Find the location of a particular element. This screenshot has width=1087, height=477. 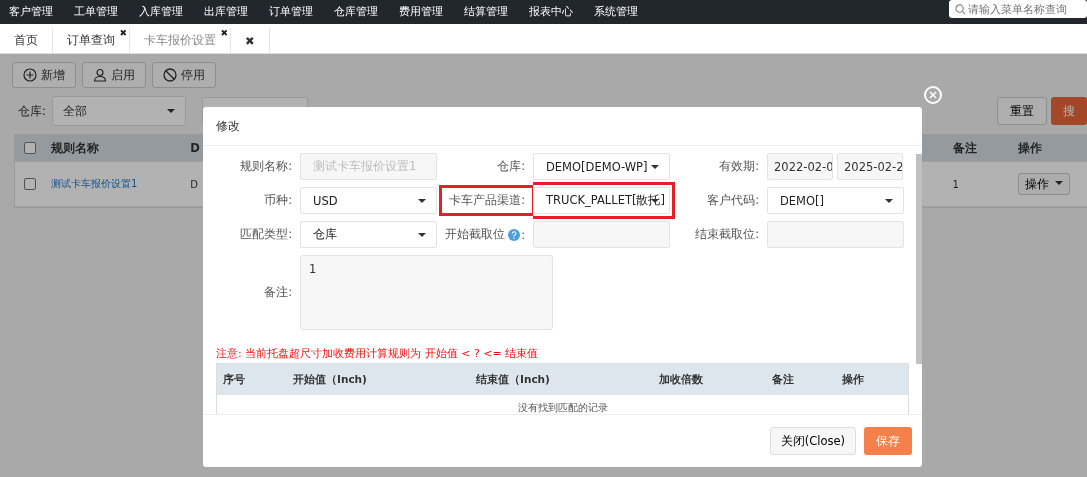

toolbar-button: 新增 is located at coordinates (44, 75).